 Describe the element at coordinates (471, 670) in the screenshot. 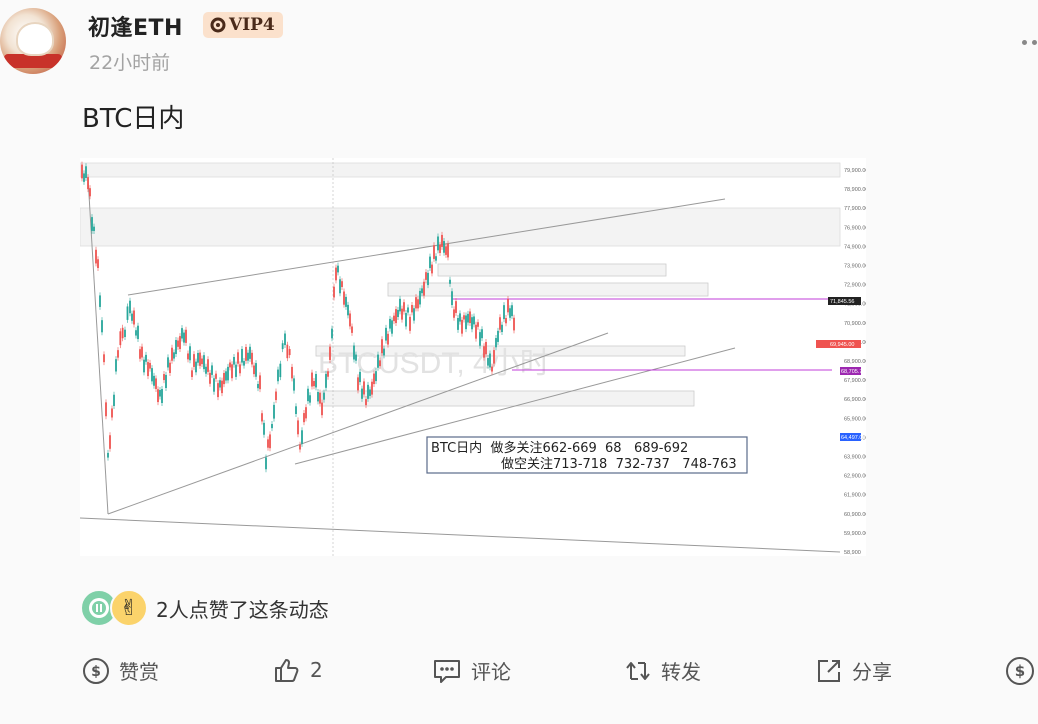

I see `comment-button: 评论` at that location.